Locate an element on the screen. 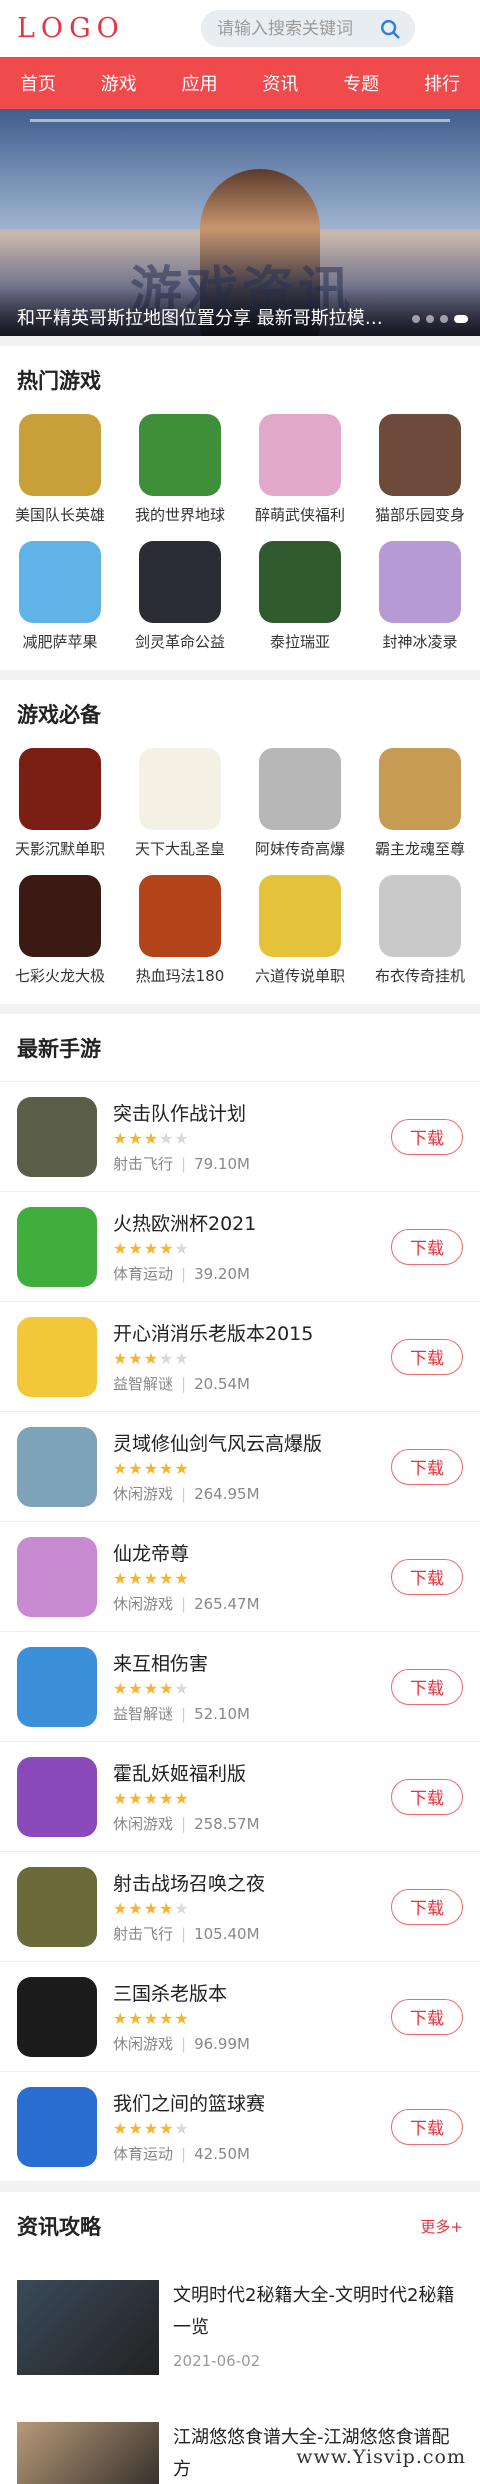 The image size is (480, 2484). game-grid-item: 阿妹传奇高爆 is located at coordinates (300, 803).